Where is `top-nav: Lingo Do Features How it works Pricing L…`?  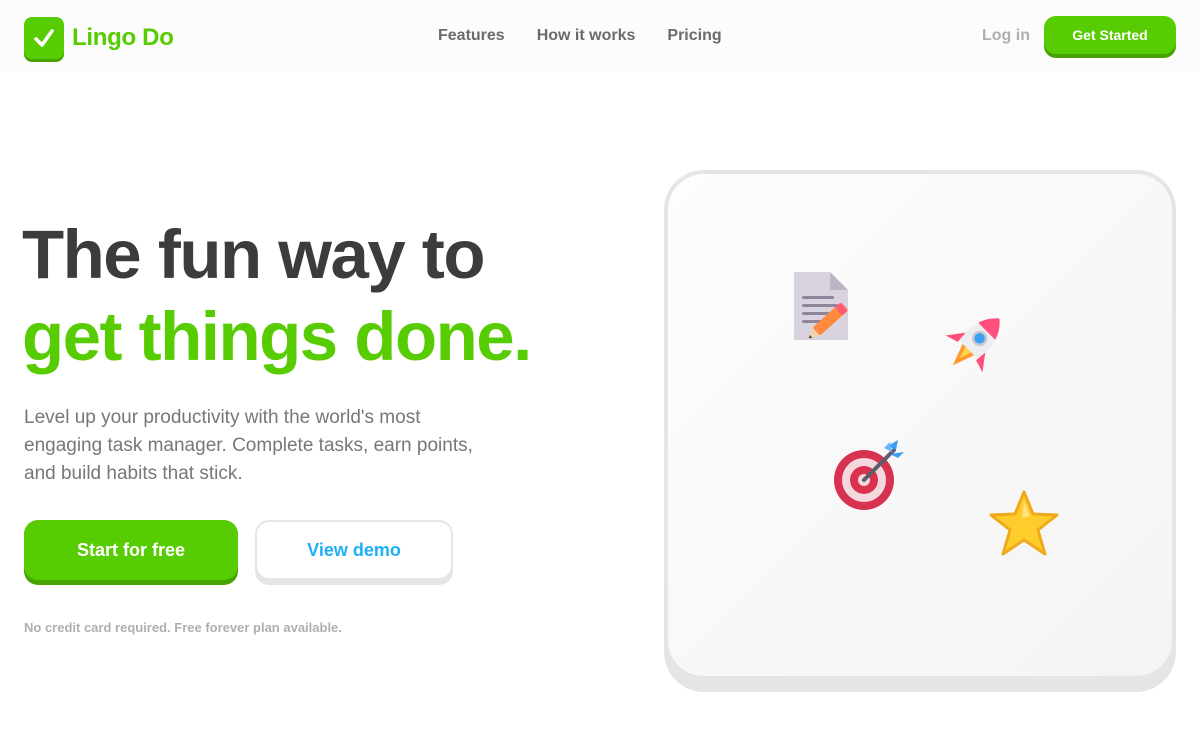
top-nav: Lingo Do Features How it works Pricing L… is located at coordinates (600, 36).